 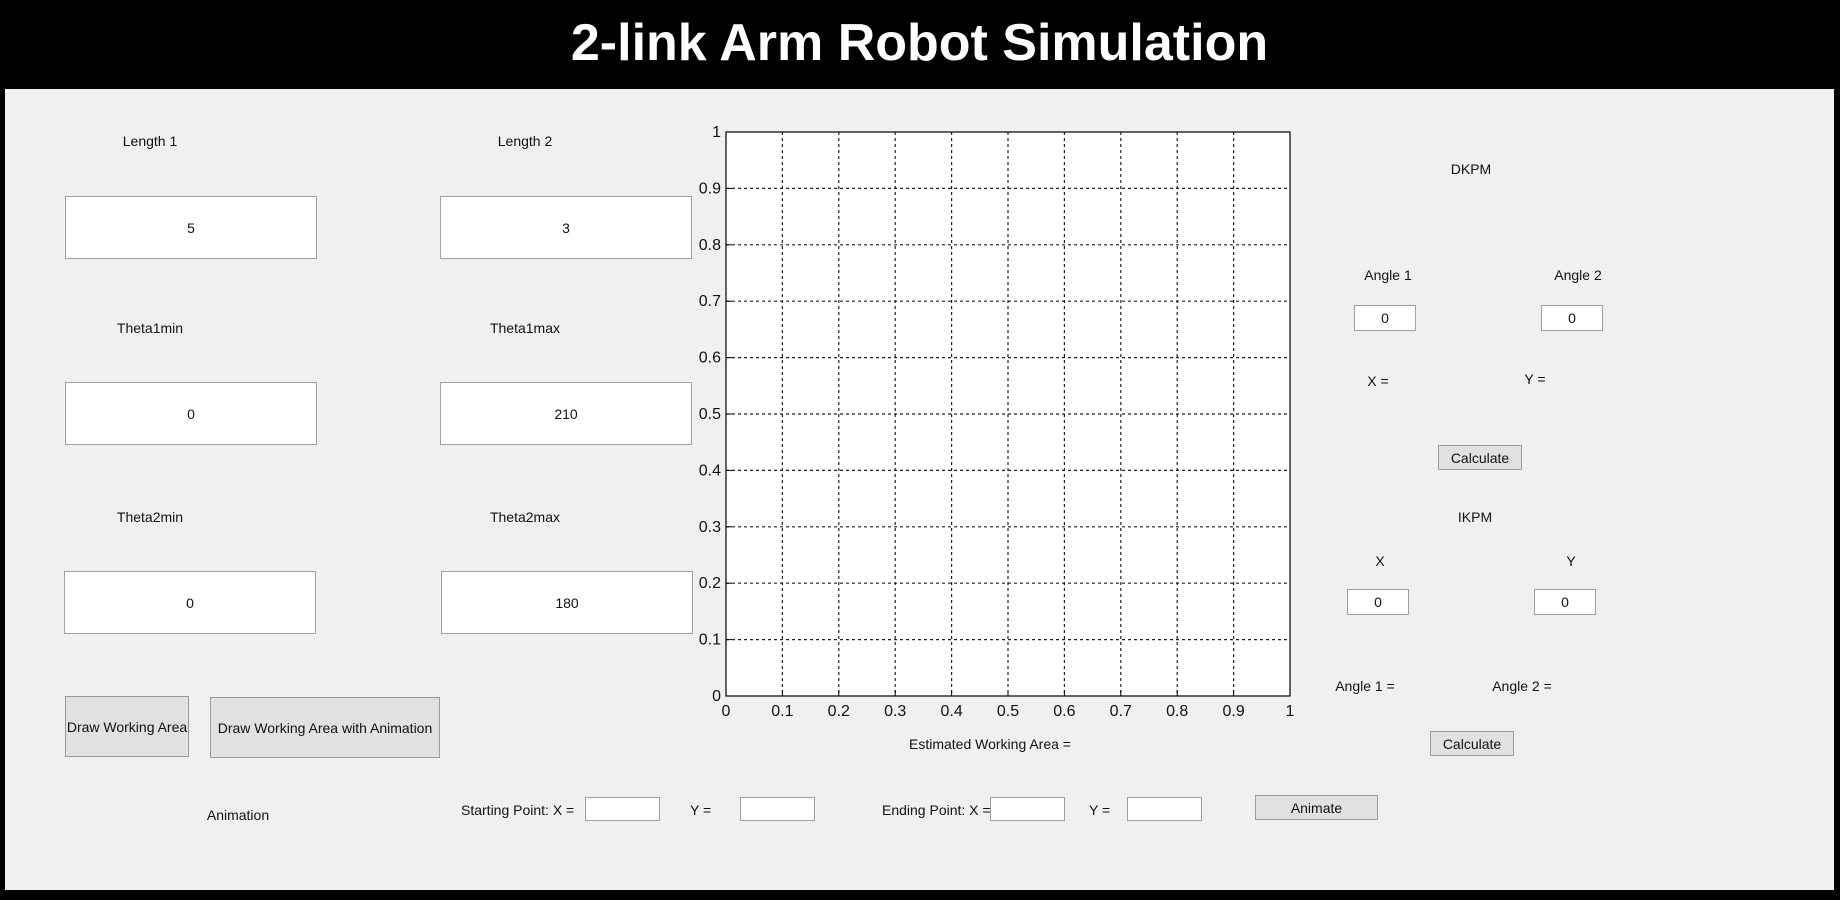 I want to click on end-y-label: Y =, so click(x=1100, y=810).